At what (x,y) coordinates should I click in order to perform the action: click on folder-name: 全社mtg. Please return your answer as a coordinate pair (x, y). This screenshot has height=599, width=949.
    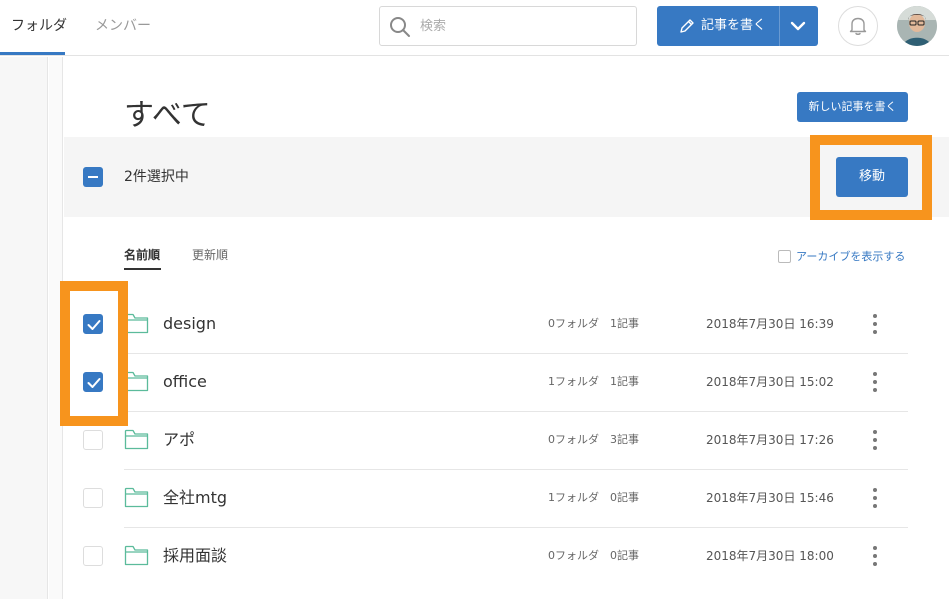
    Looking at the image, I should click on (195, 498).